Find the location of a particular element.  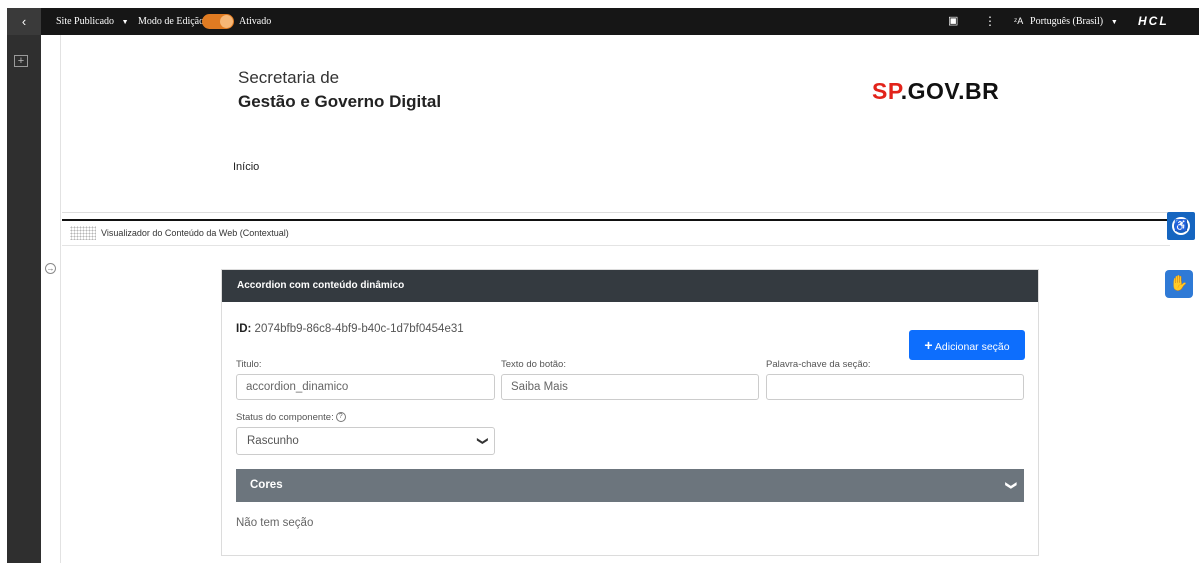

edit-mode-toggle is located at coordinates (218, 21).